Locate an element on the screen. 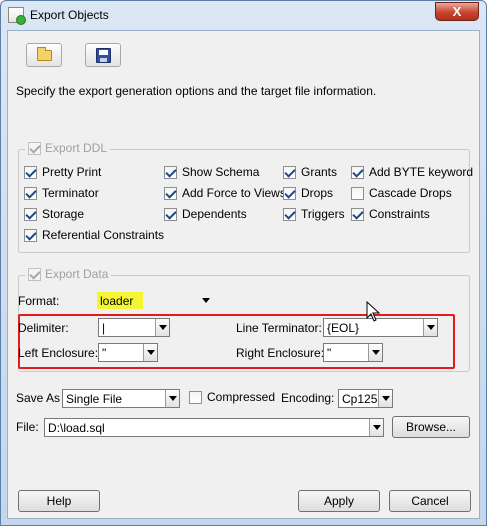 Image resolution: width=487 pixels, height=526 pixels. ddl-option-triggers: Triggers is located at coordinates (314, 214).